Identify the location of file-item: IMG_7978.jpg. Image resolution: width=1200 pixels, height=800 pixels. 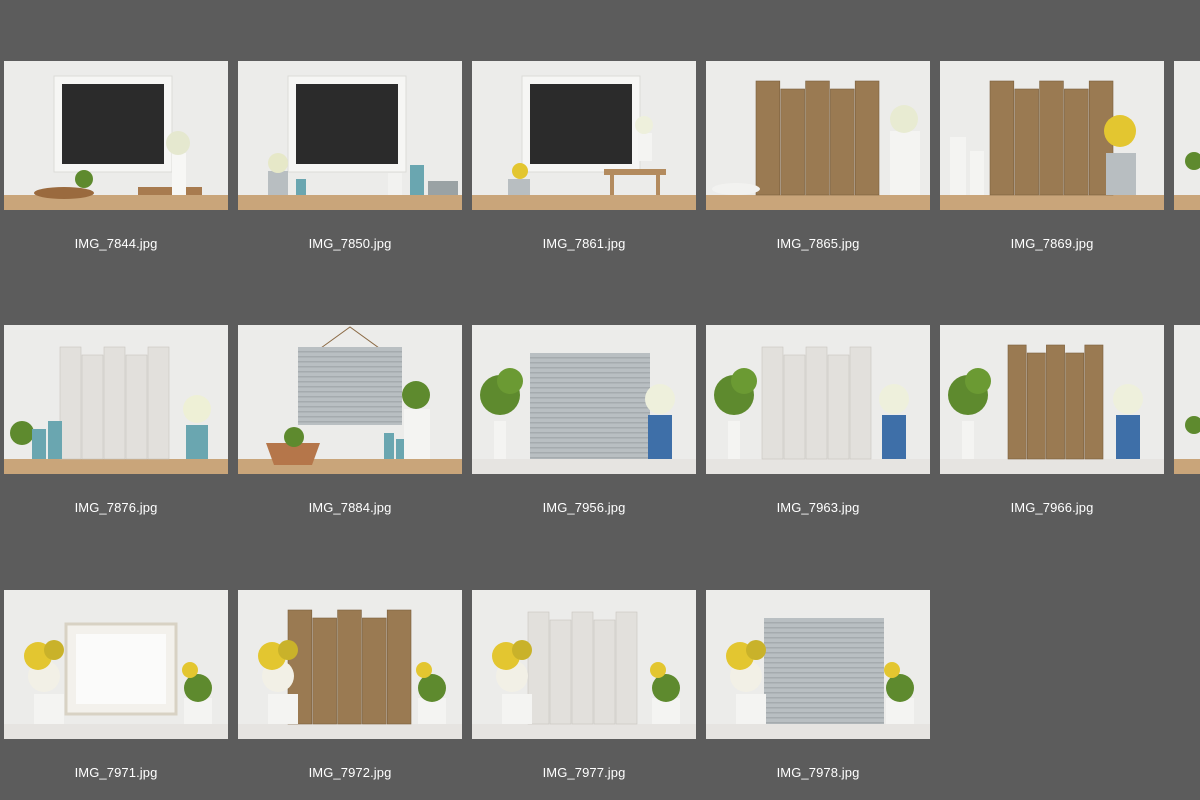
(818, 690).